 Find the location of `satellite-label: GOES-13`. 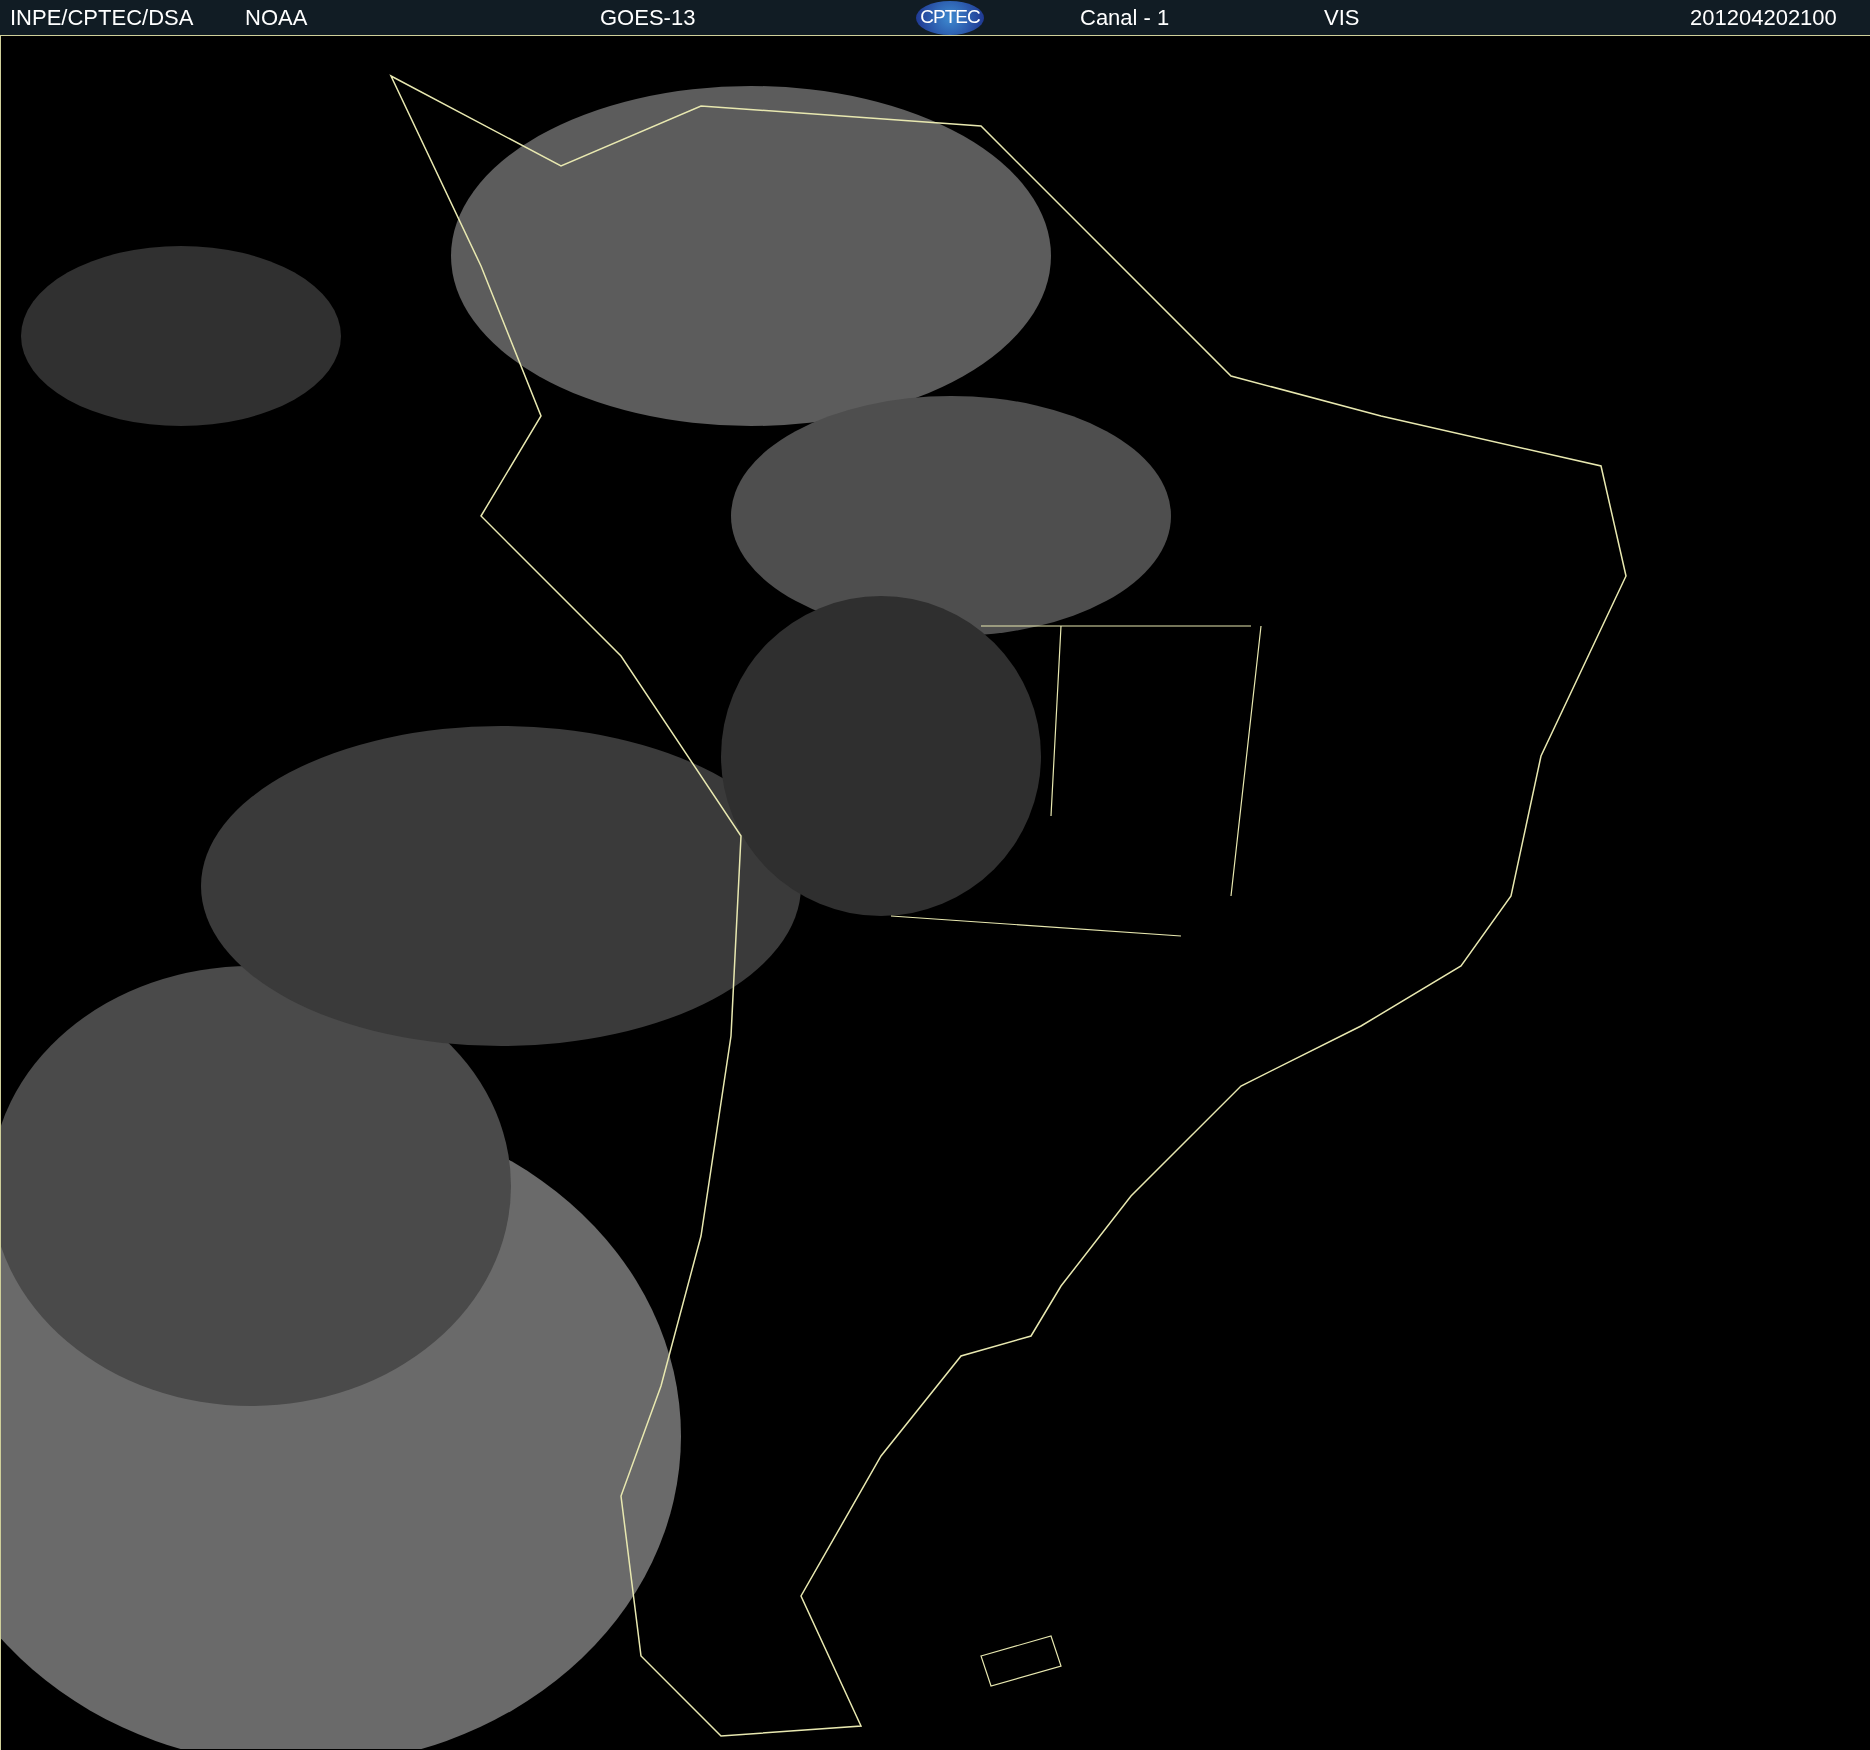

satellite-label: GOES-13 is located at coordinates (648, 18).